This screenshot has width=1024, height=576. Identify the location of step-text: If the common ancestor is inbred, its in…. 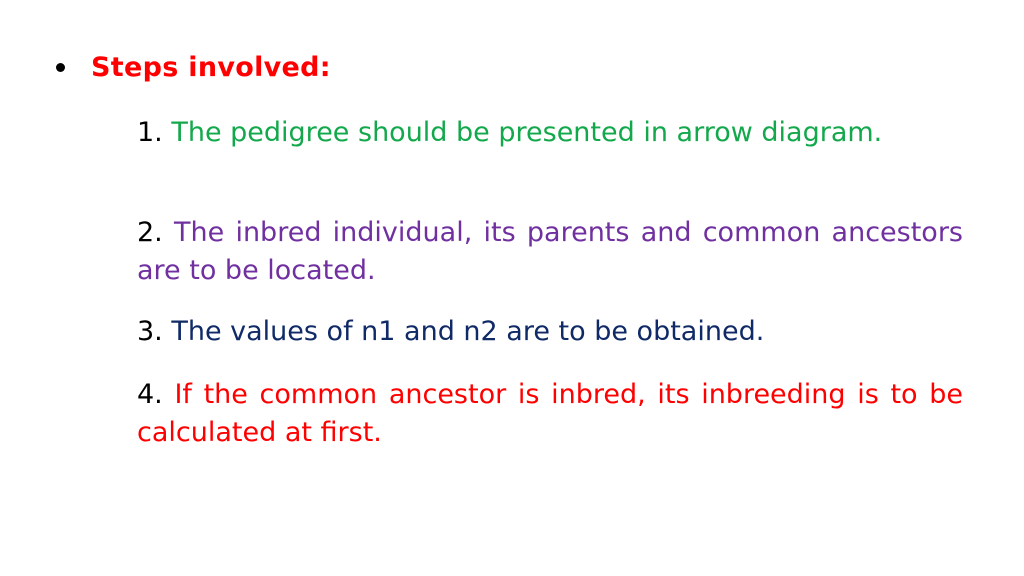
(550, 413).